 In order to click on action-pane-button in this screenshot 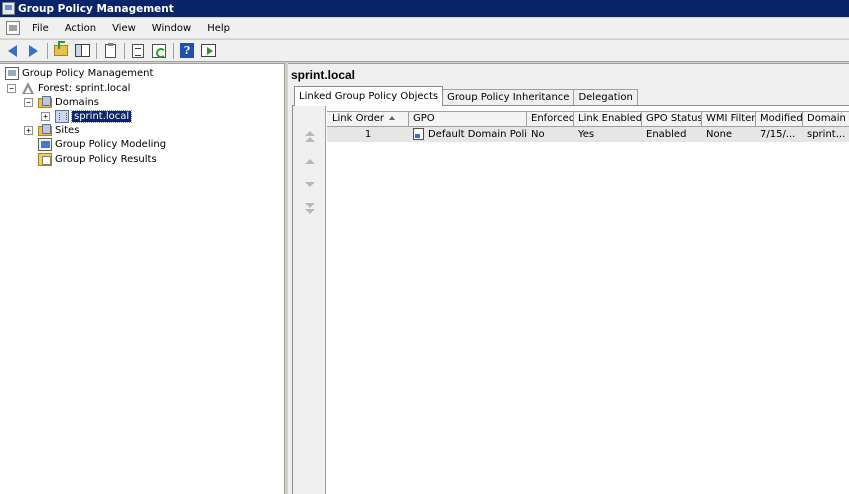, I will do `click(208, 51)`.